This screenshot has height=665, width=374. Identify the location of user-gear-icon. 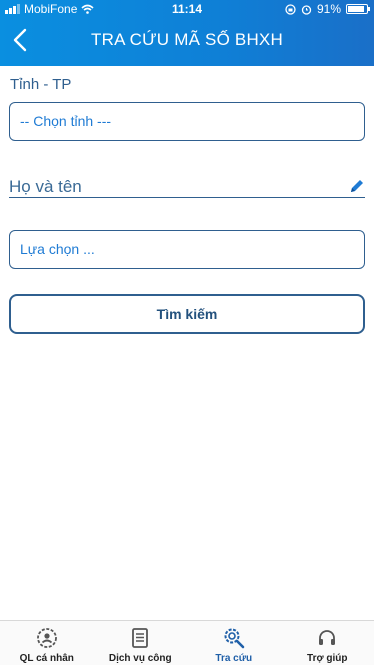
(46, 638).